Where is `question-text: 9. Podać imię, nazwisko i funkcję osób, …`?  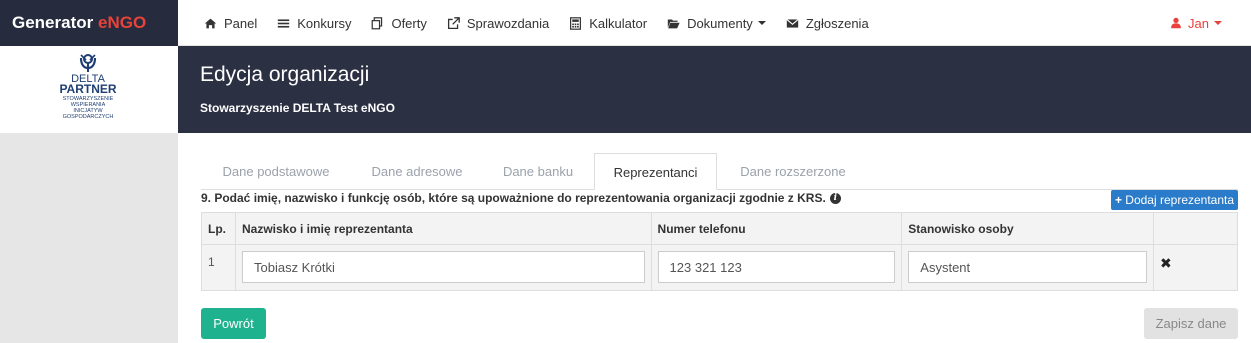 question-text: 9. Podać imię, nazwisko i funkcję osób, … is located at coordinates (521, 198).